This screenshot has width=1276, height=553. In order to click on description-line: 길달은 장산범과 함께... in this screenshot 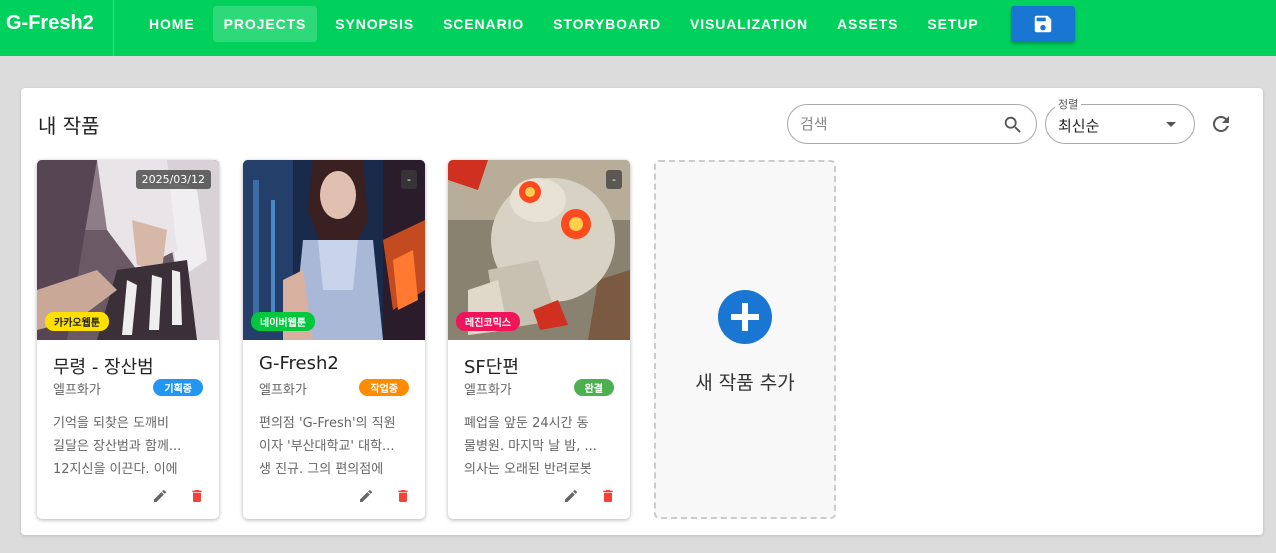, I will do `click(117, 446)`.